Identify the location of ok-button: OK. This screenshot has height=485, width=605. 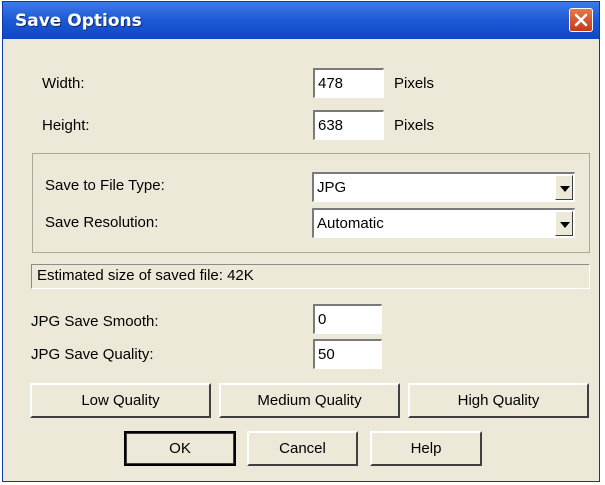
(180, 448).